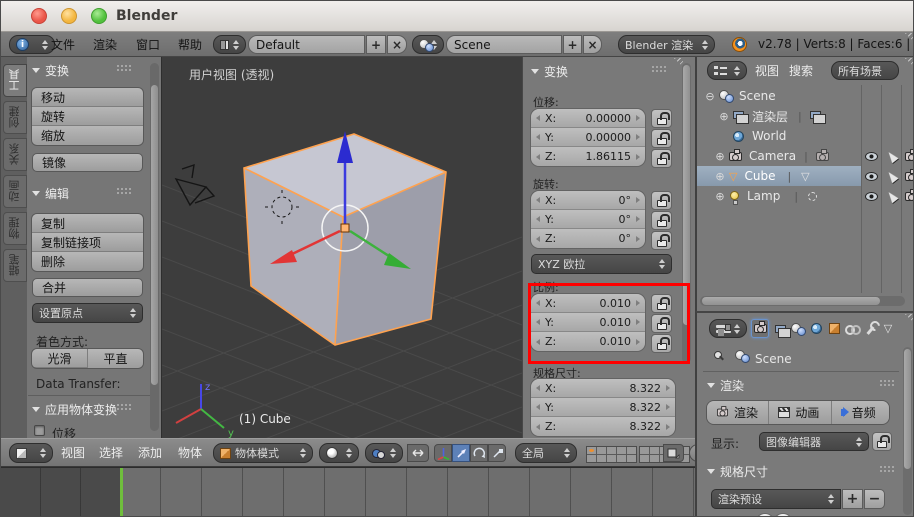 The image size is (914, 517). What do you see at coordinates (767, 70) in the screenshot?
I see `outliner-menu-view: 视图` at bounding box center [767, 70].